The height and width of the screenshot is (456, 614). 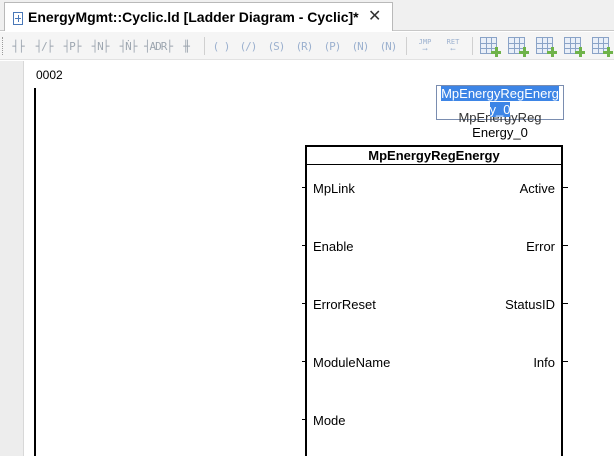 What do you see at coordinates (18, 46) in the screenshot?
I see `open-contact-icon: ┤├` at bounding box center [18, 46].